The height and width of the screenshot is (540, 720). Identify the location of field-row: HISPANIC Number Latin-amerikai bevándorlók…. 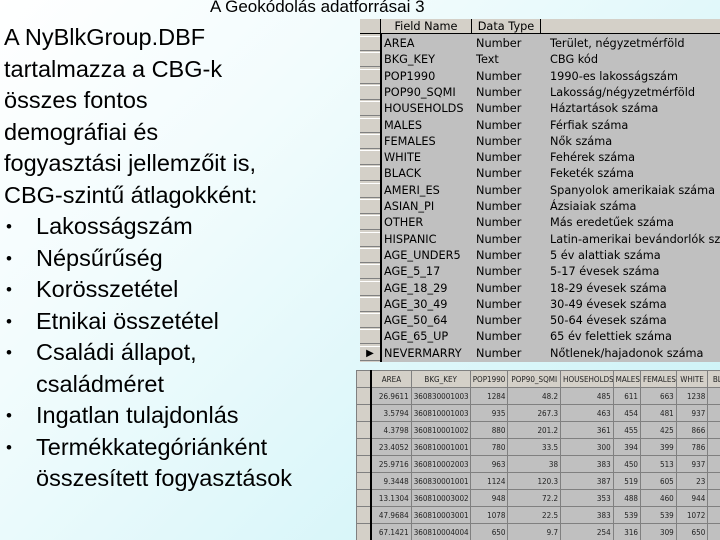
(540, 239).